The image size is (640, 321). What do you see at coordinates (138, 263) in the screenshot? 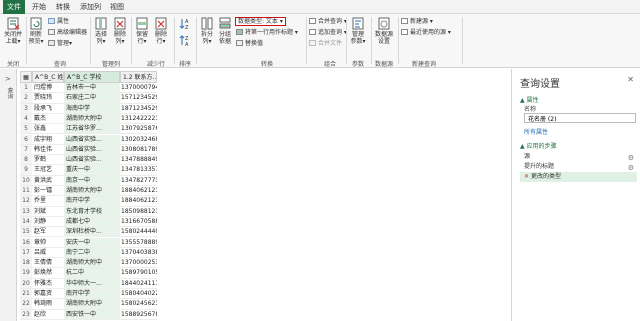
I see `cell-contact: 13700002531` at bounding box center [138, 263].